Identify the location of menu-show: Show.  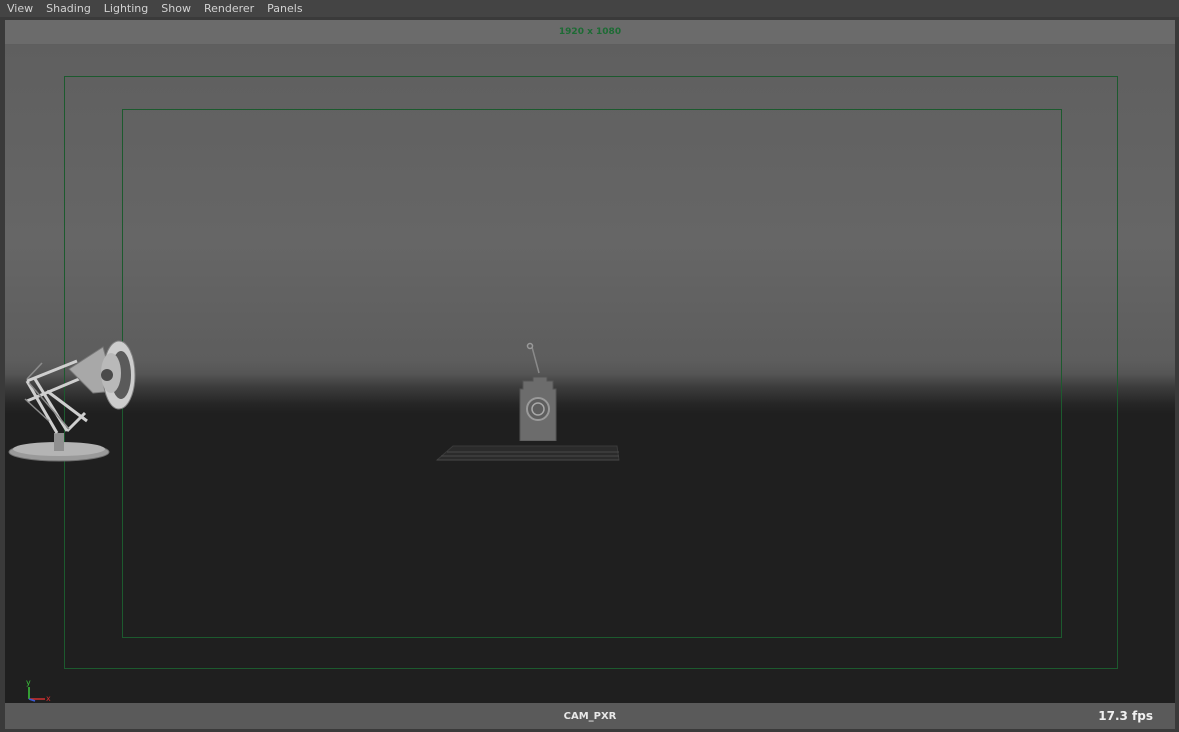
(175, 8).